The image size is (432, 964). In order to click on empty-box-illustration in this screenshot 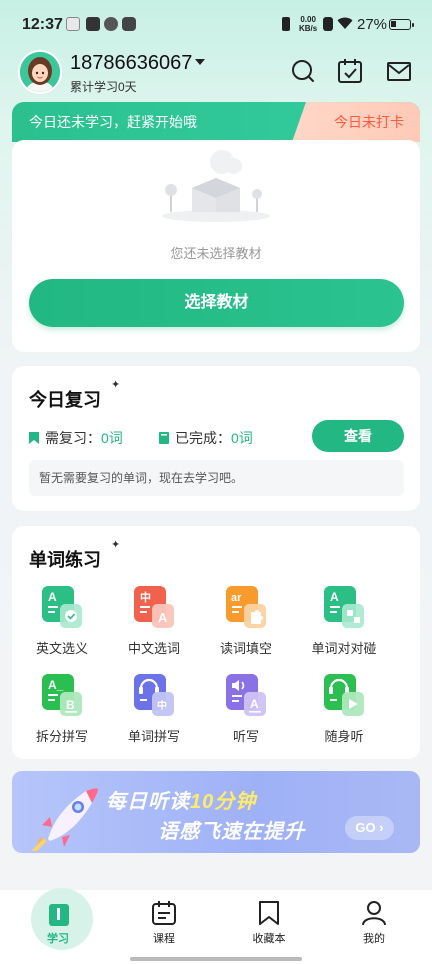, I will do `click(216, 186)`.